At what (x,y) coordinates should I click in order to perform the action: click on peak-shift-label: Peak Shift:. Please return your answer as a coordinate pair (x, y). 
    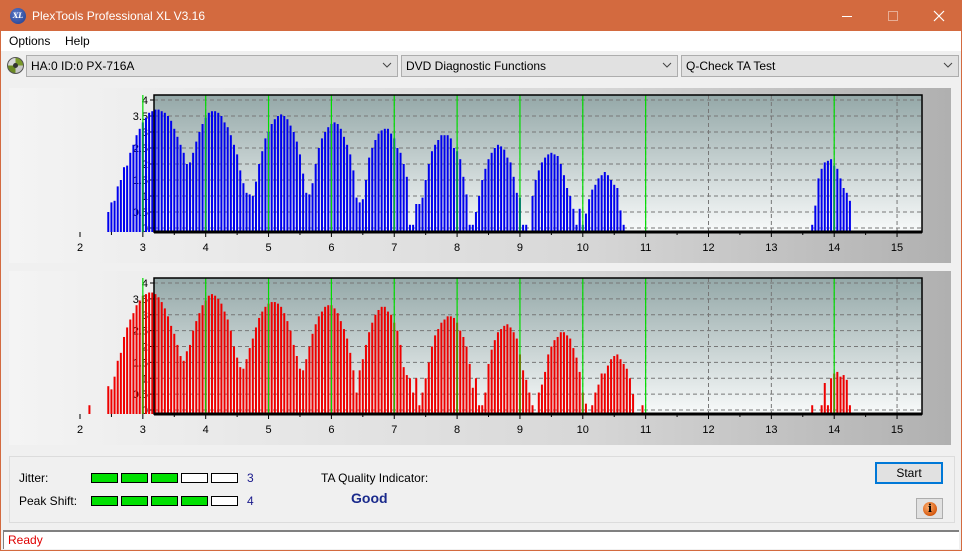
    Looking at the image, I should click on (48, 501).